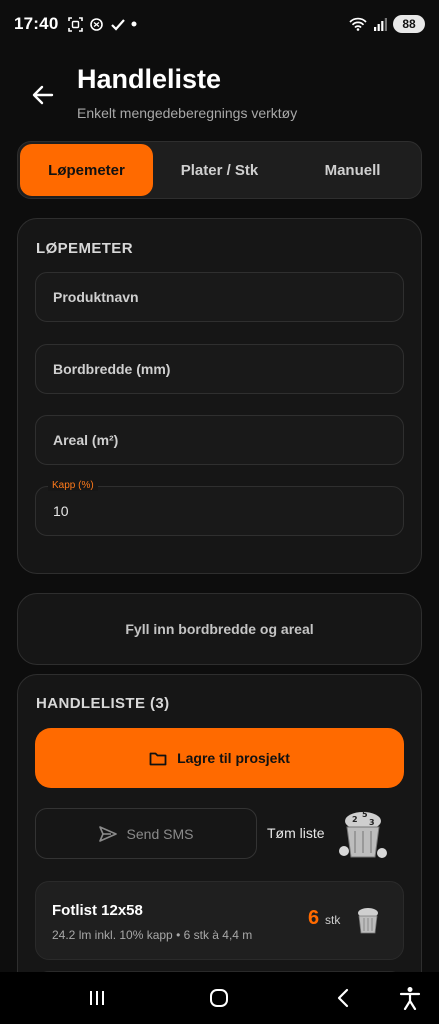  What do you see at coordinates (233, 758) in the screenshot?
I see `save-button-label: Lagre til prosjekt` at bounding box center [233, 758].